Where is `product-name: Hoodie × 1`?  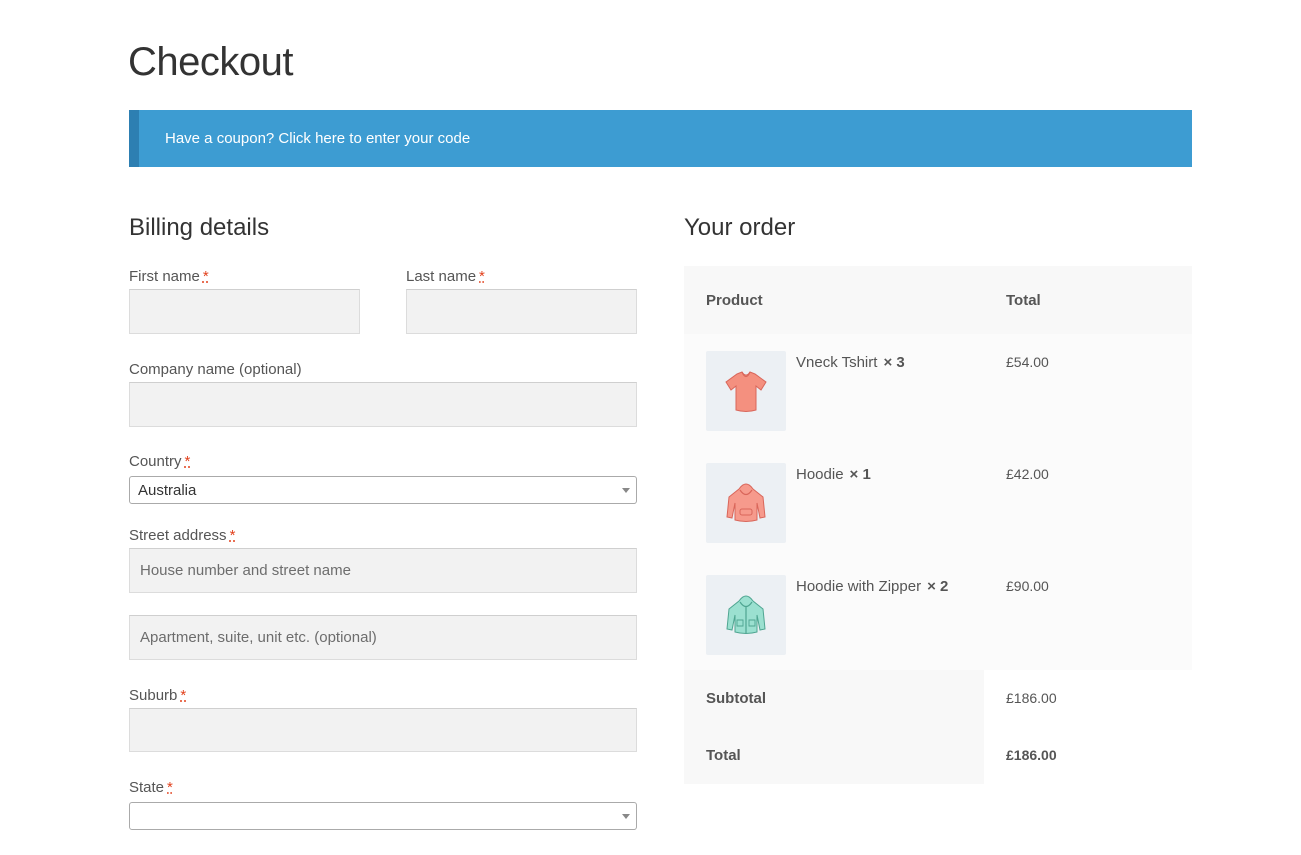
product-name: Hoodie × 1 is located at coordinates (833, 474).